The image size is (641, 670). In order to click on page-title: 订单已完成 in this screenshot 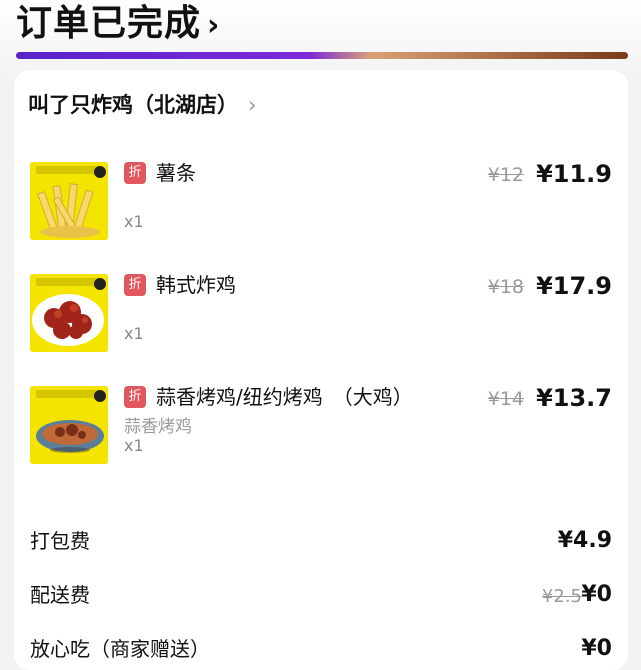, I will do `click(109, 23)`.